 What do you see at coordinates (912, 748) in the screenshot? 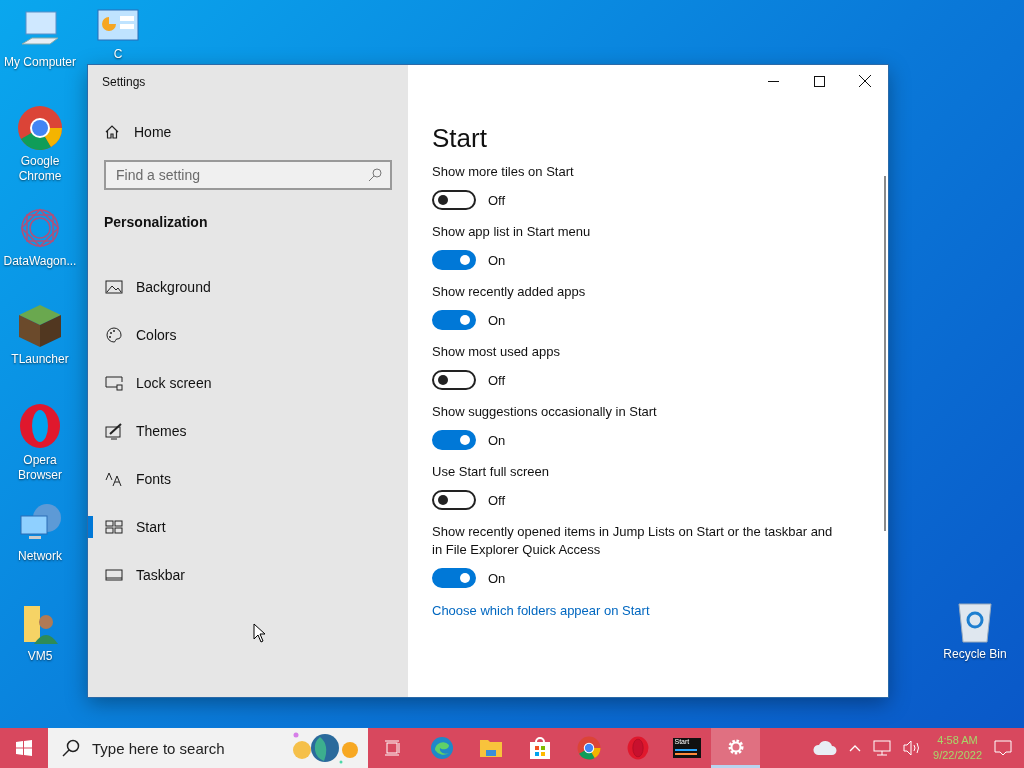
I see `volume-icon` at bounding box center [912, 748].